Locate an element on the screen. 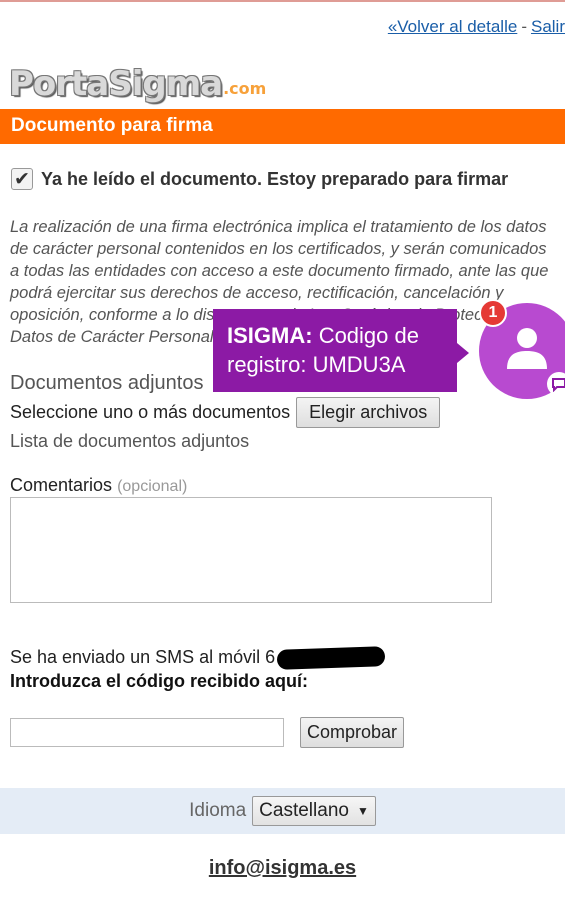 The width and height of the screenshot is (565, 900). dropdown-caret-icon: ▼ is located at coordinates (362, 811).